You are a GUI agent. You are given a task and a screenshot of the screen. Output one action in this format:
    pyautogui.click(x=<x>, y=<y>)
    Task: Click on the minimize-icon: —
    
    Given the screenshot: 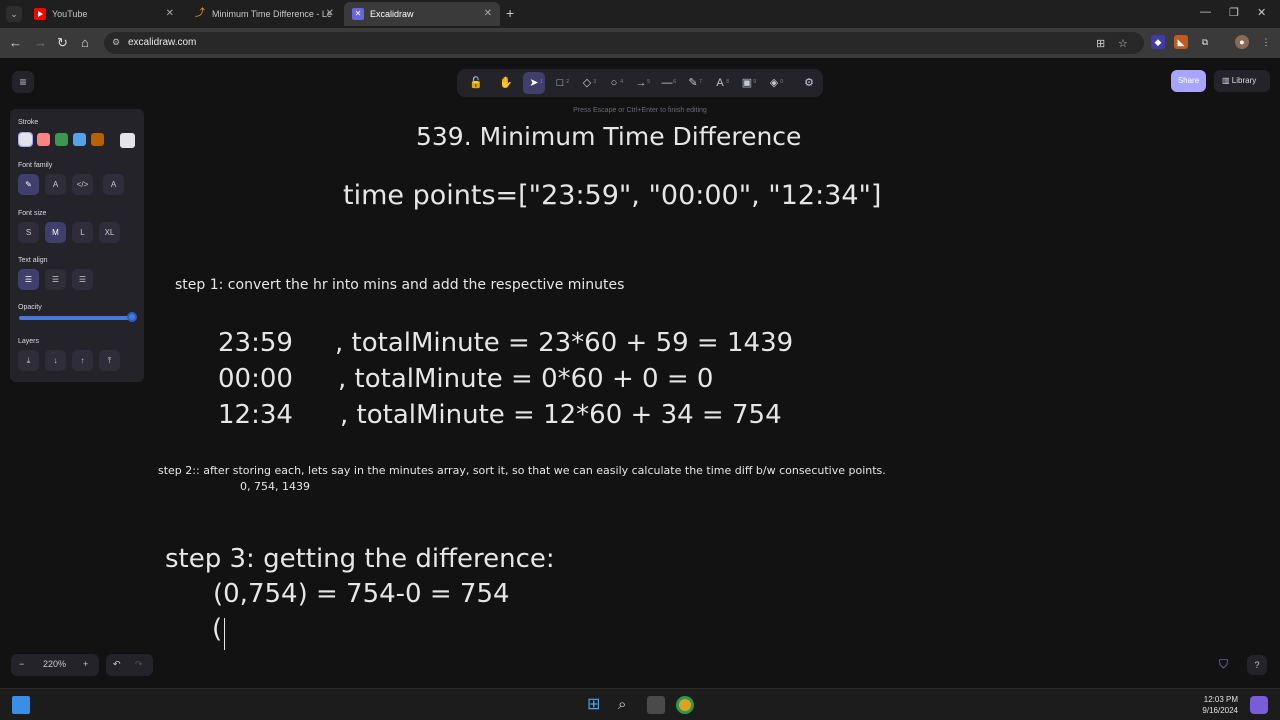 What is the action you would take?
    pyautogui.click(x=1205, y=12)
    